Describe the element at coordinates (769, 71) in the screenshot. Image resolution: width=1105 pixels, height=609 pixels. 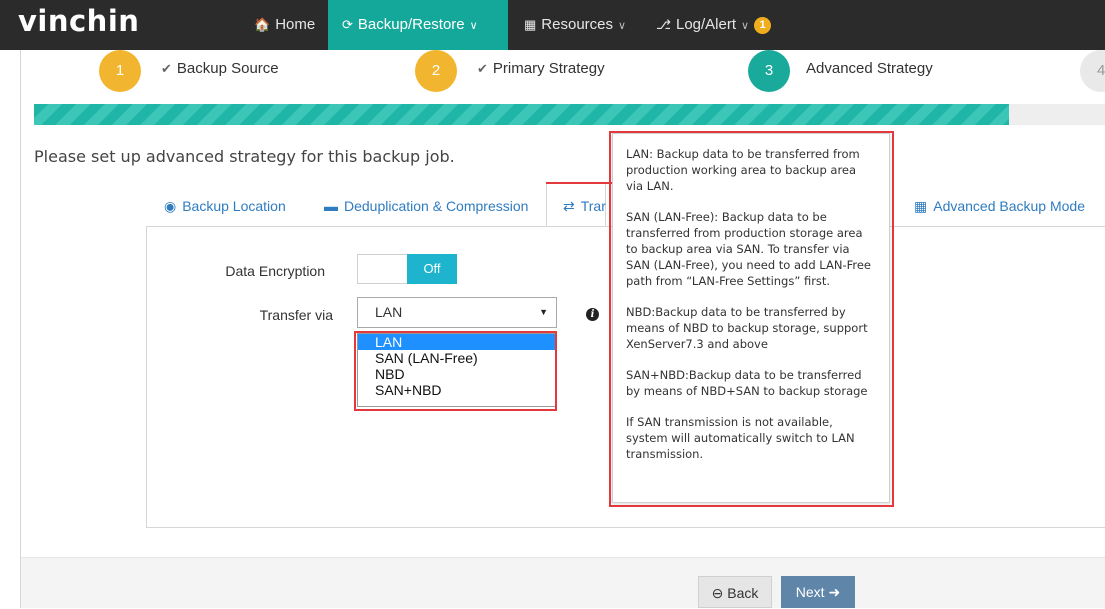
I see `step-3-circle: 3` at that location.